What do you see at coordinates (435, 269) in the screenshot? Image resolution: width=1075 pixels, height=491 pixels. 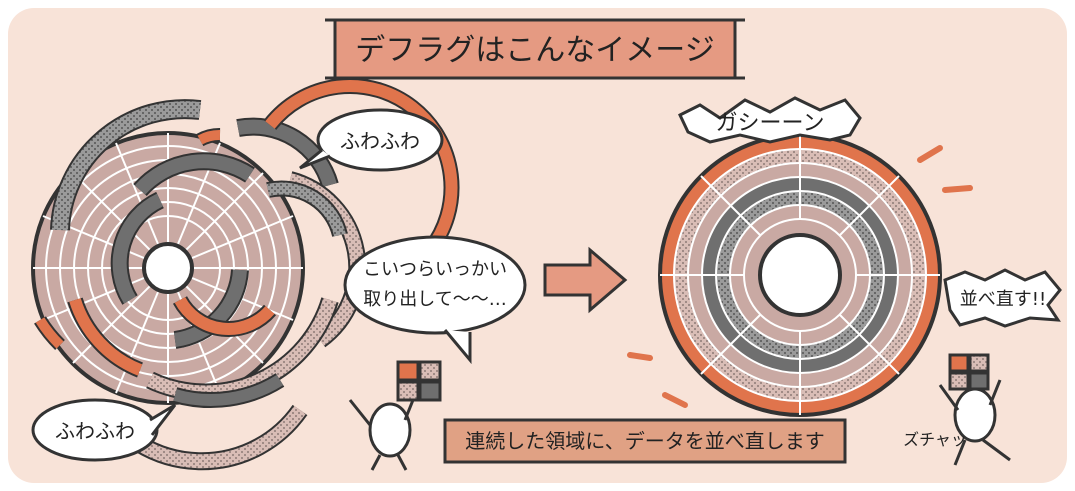 I see `bubble-text-grab-line1: こいつらいっかい` at bounding box center [435, 269].